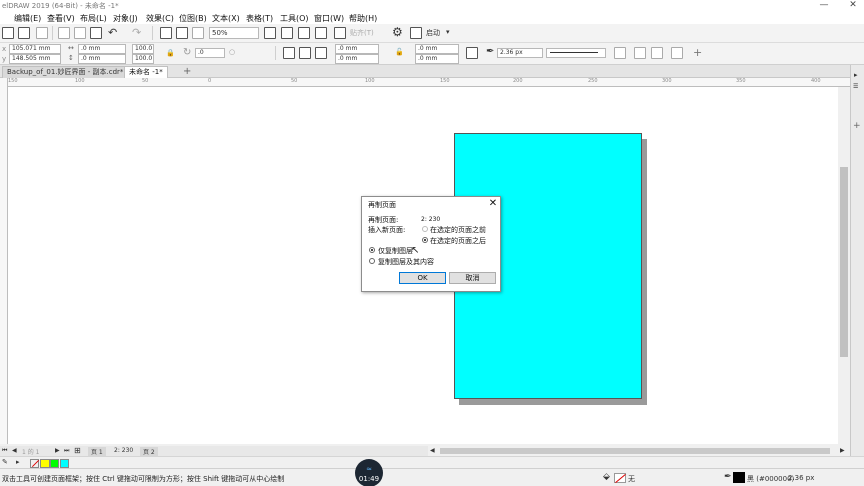 Image resolution: width=864 pixels, height=486 pixels. What do you see at coordinates (4, 451) in the screenshot?
I see `first-page-icon: ⏮` at bounding box center [4, 451].